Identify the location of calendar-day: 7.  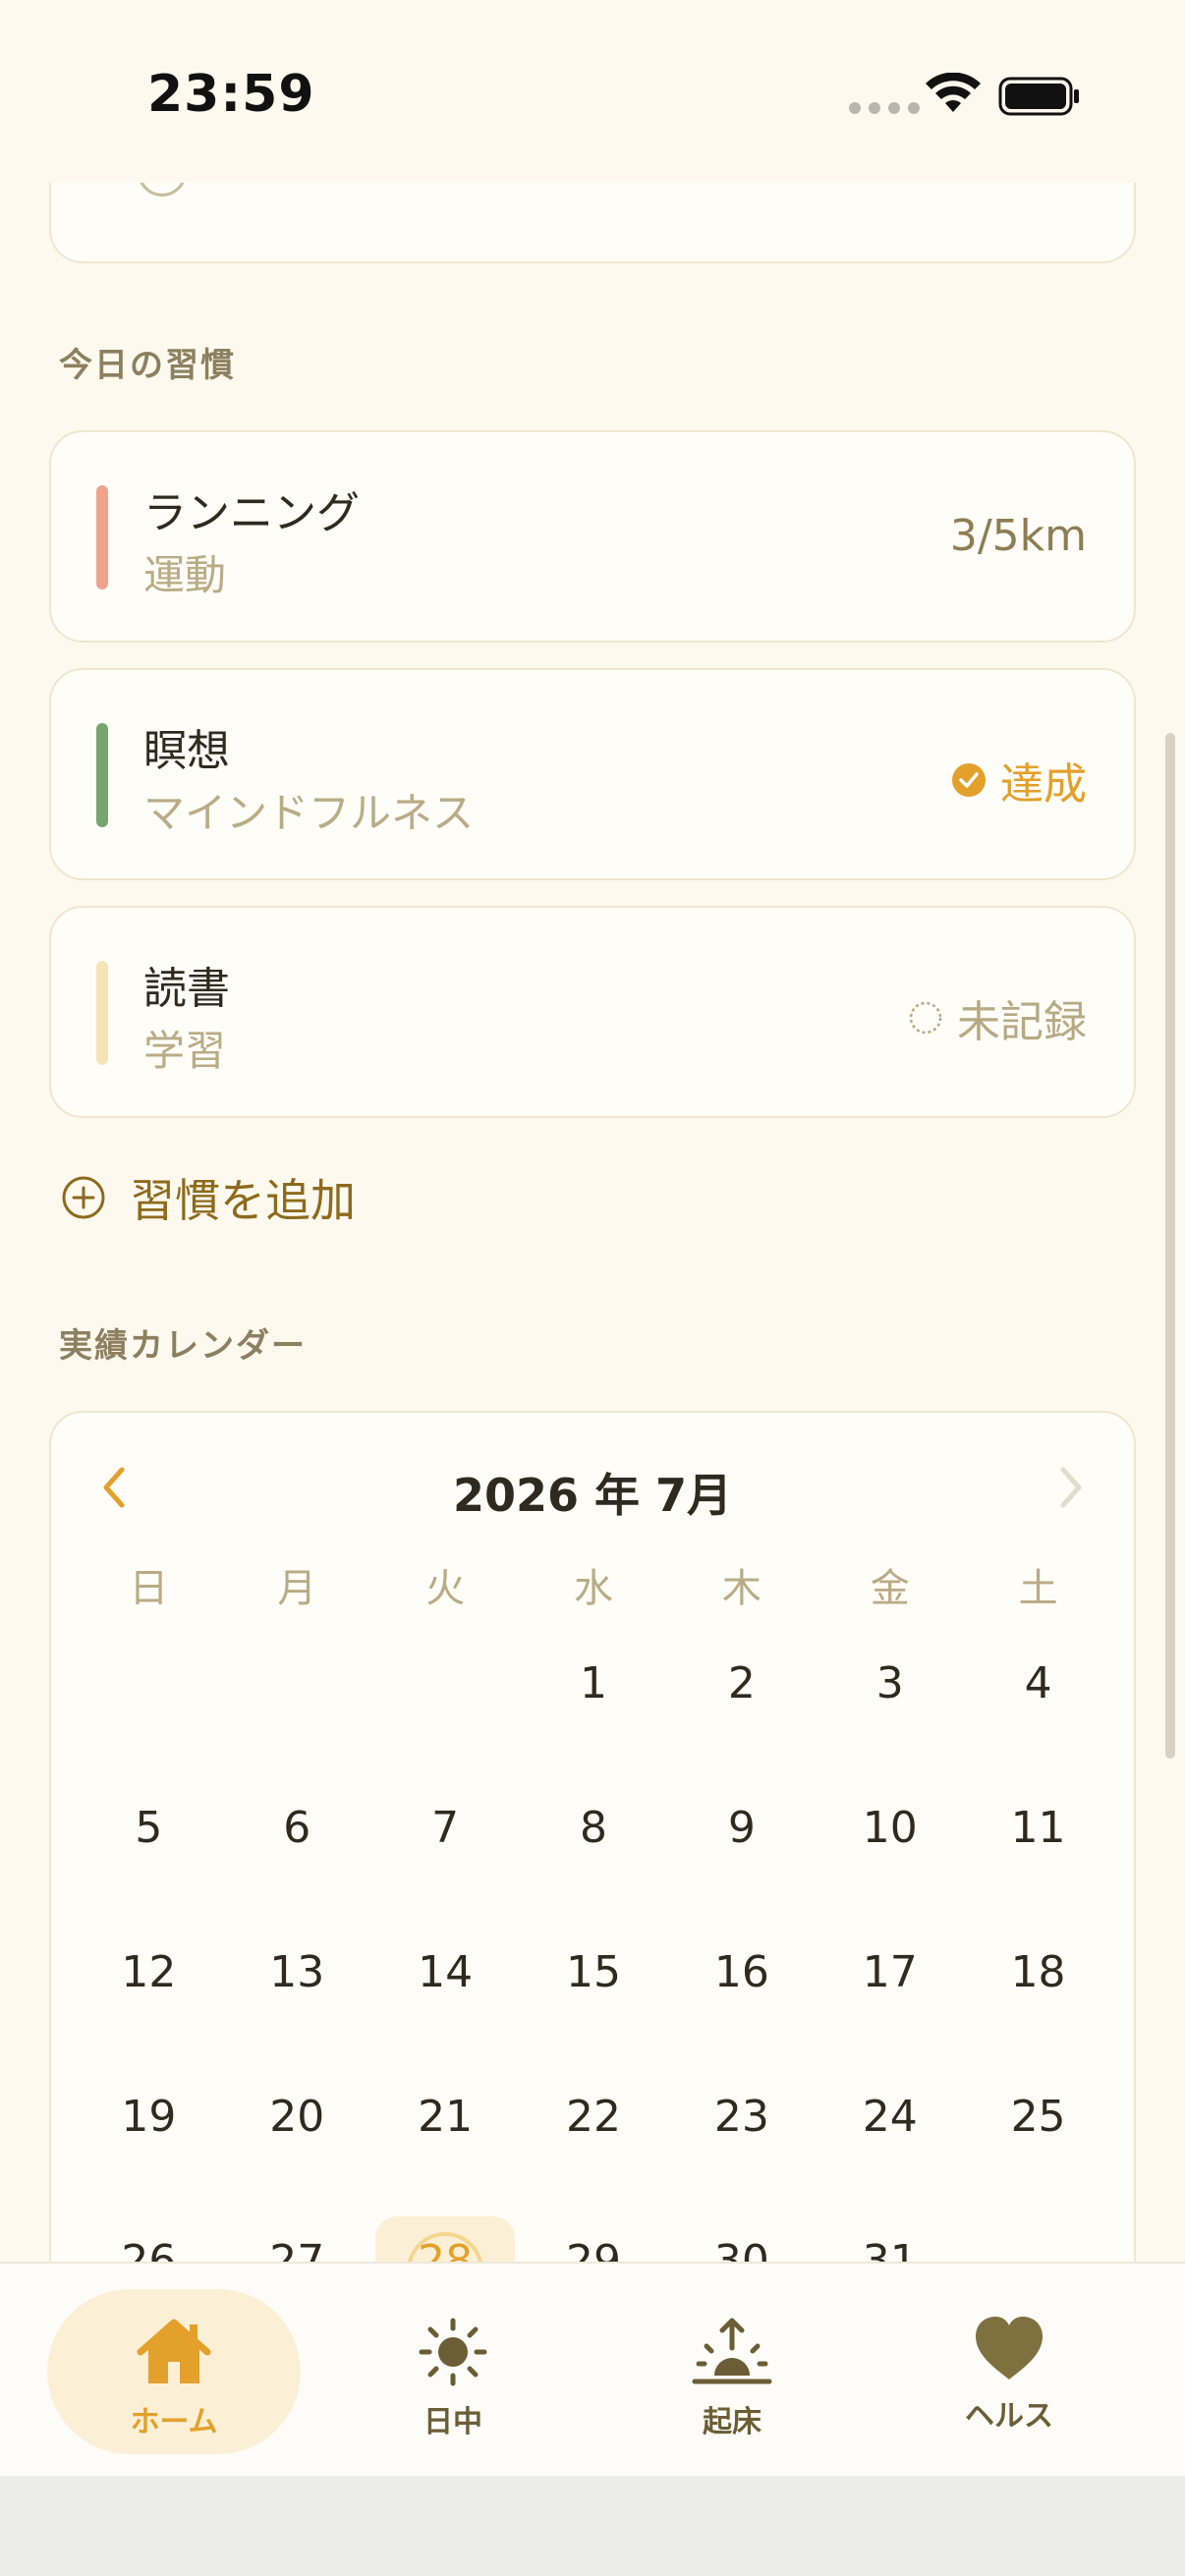
(446, 1865).